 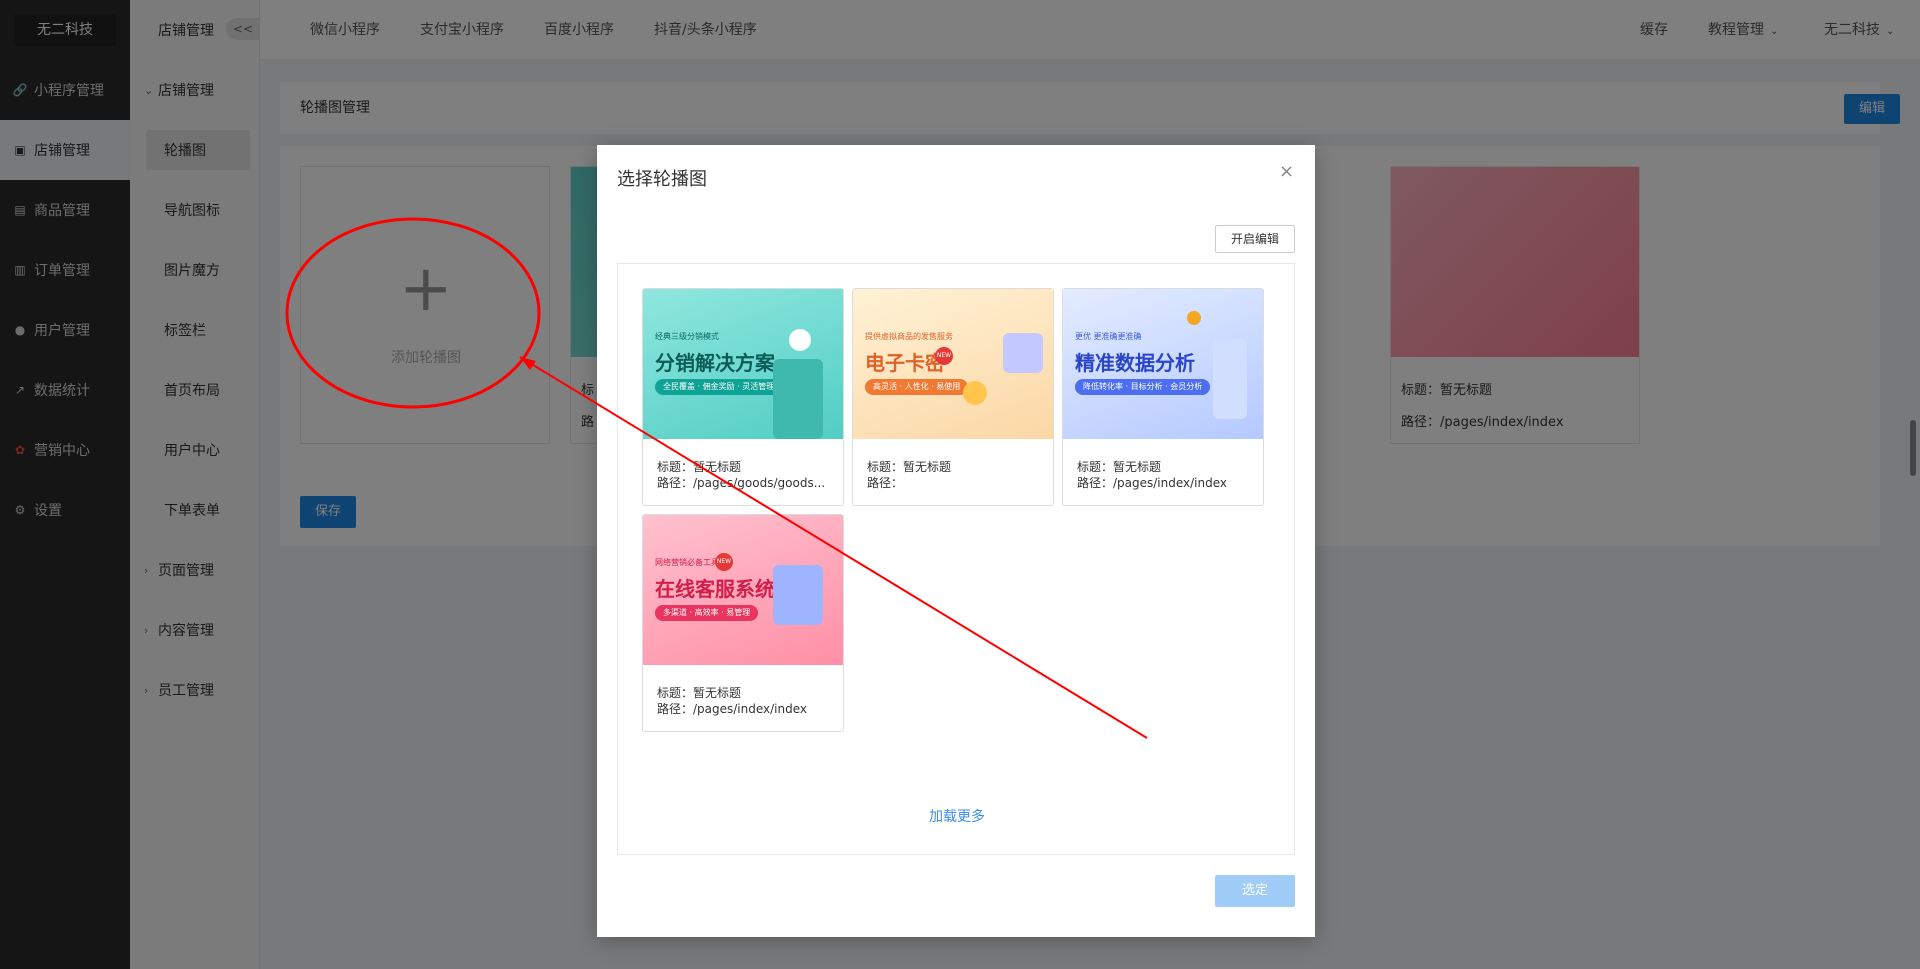 I want to click on banner-kicker: 更优 更准确更准确, so click(x=1108, y=336).